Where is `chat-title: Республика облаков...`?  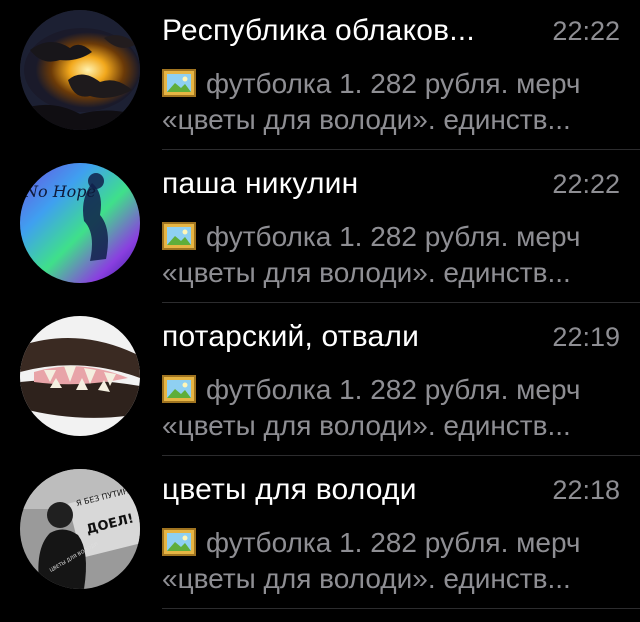 chat-title: Республика облаков... is located at coordinates (318, 30).